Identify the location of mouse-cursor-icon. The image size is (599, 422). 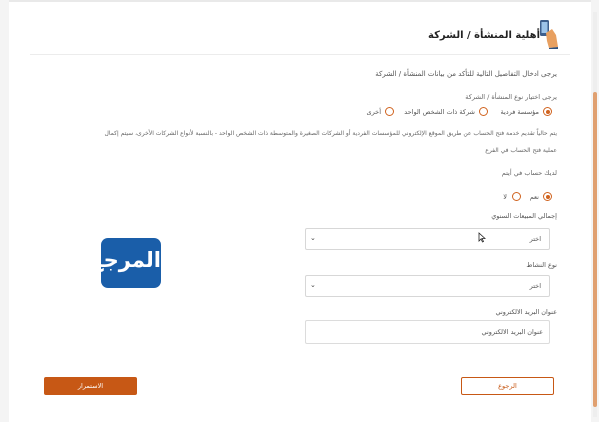
(482, 237).